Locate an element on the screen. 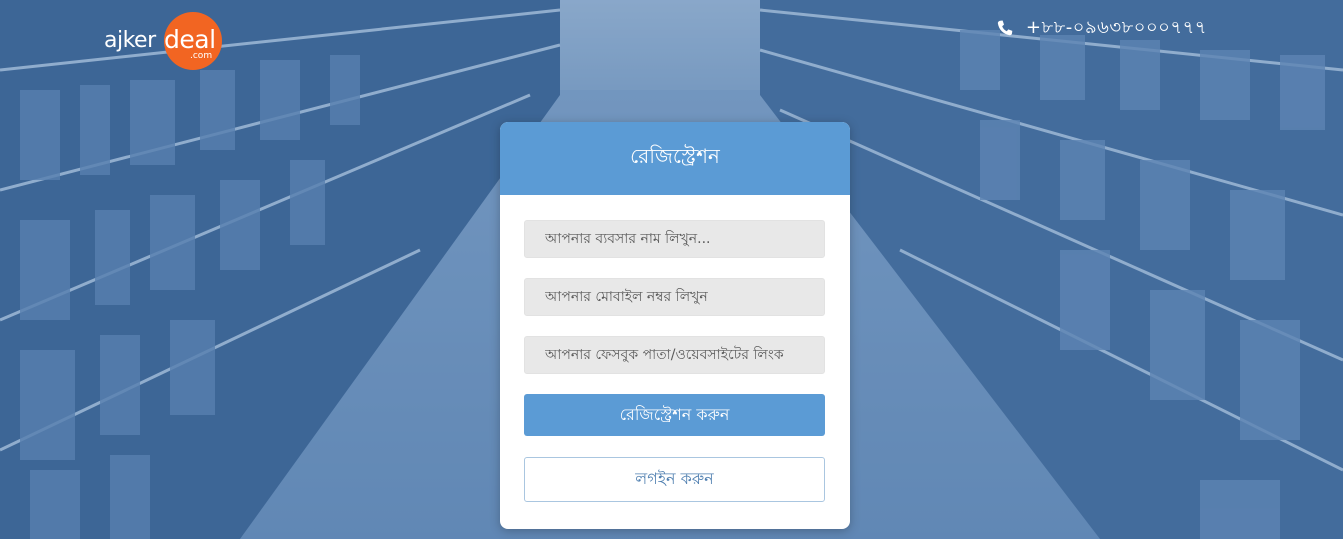 The height and width of the screenshot is (539, 1343). registration-form: রেজিস্ট্রেশন করুন লগইন করুন is located at coordinates (675, 348).